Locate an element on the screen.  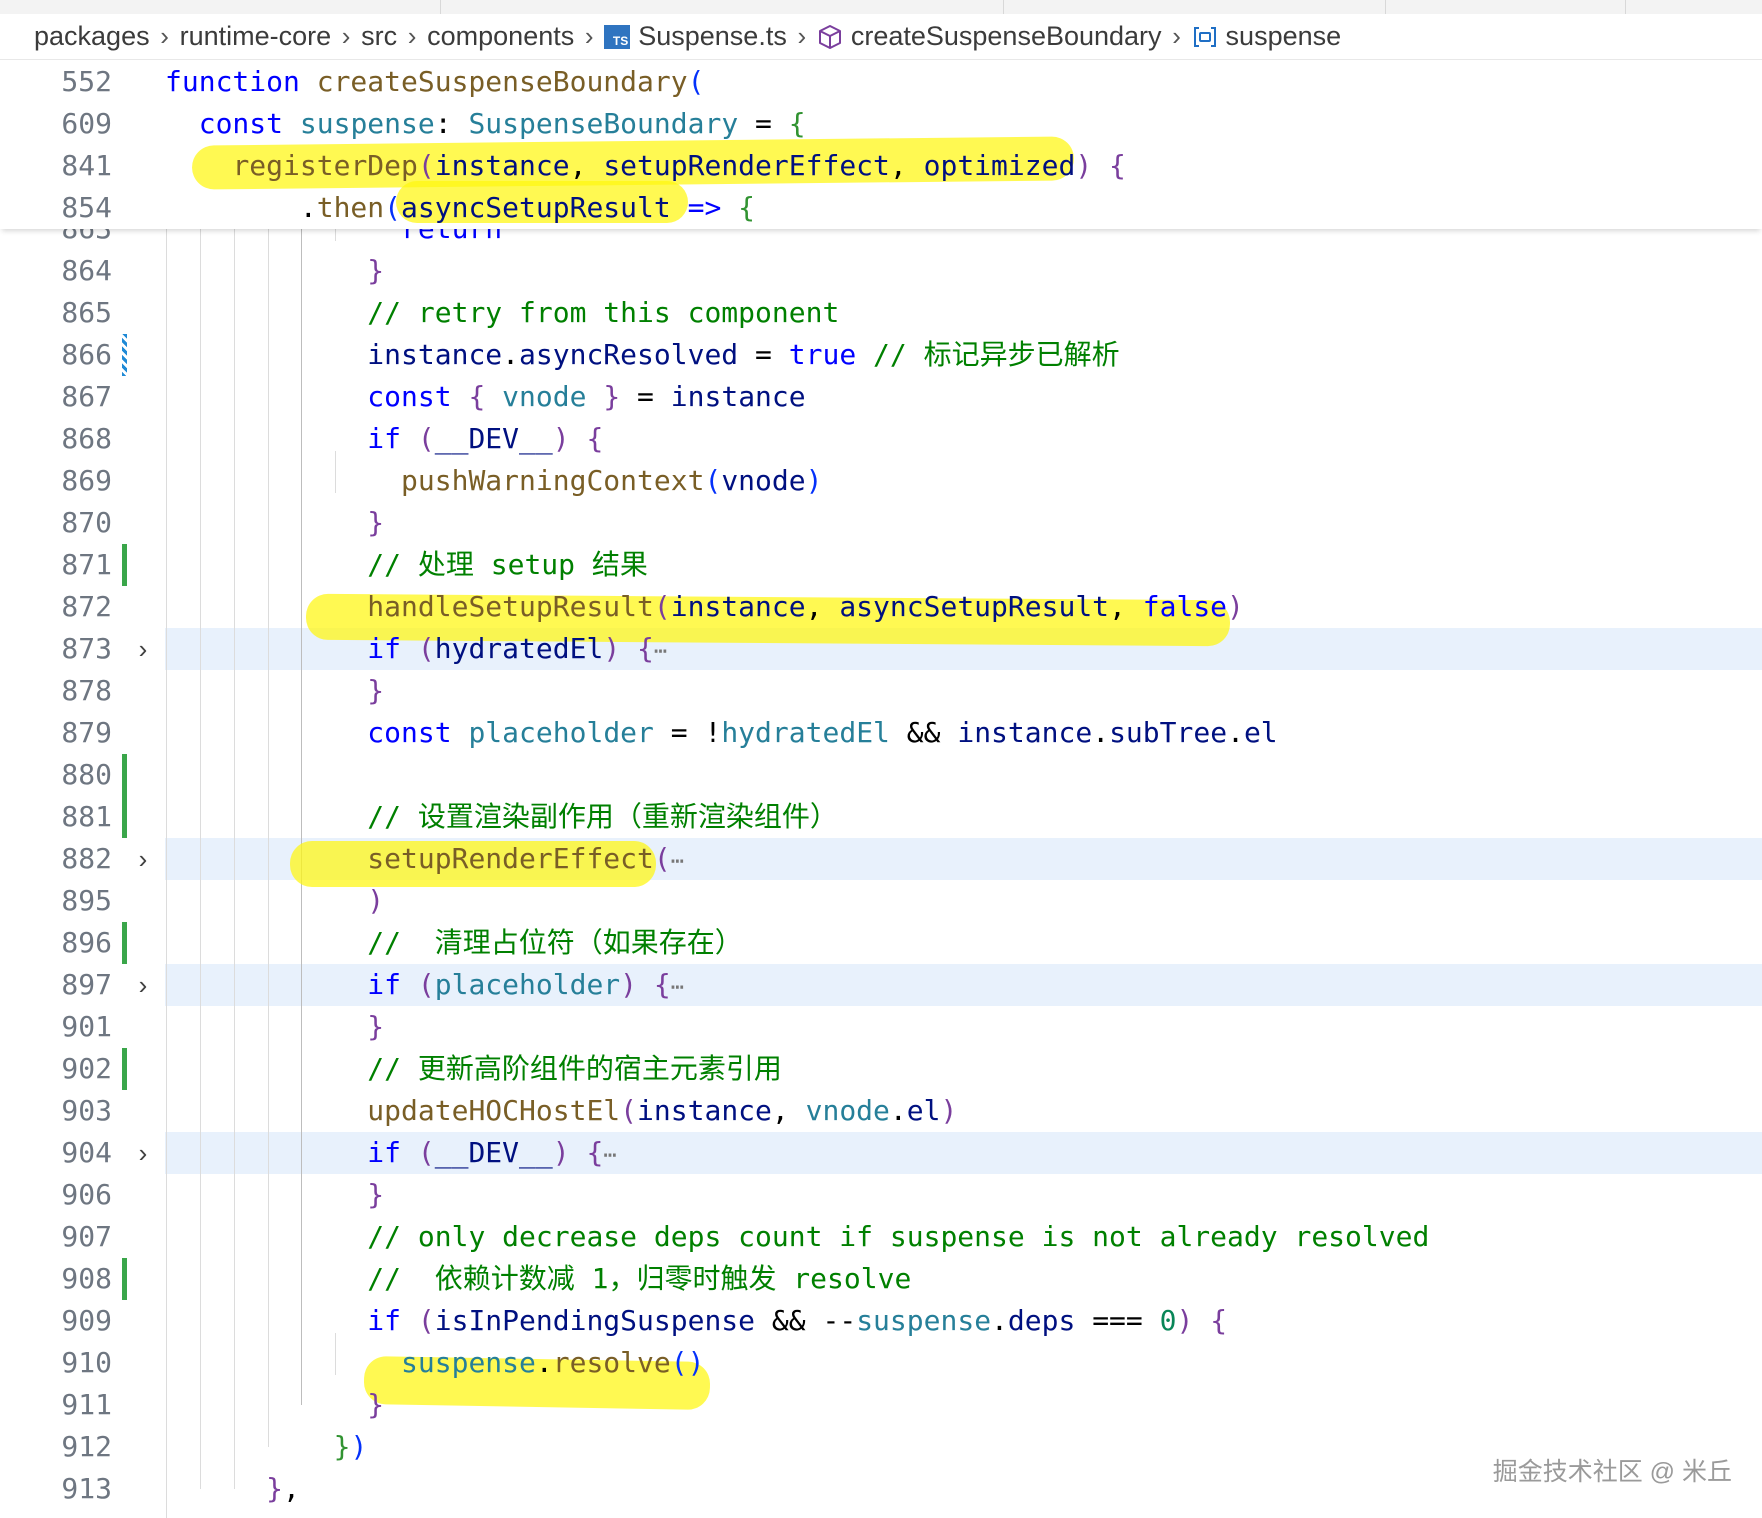
line-number: 841 is located at coordinates (86, 165).